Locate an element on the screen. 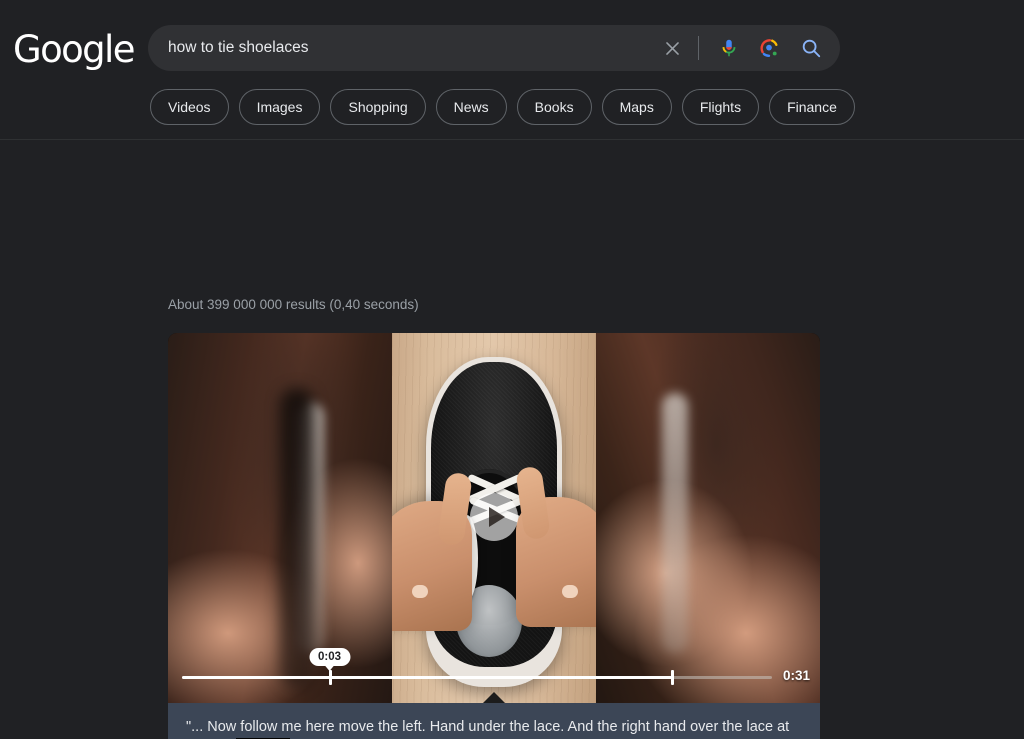 This screenshot has width=1024, height=739. chip-shopping: Shopping is located at coordinates (378, 107).